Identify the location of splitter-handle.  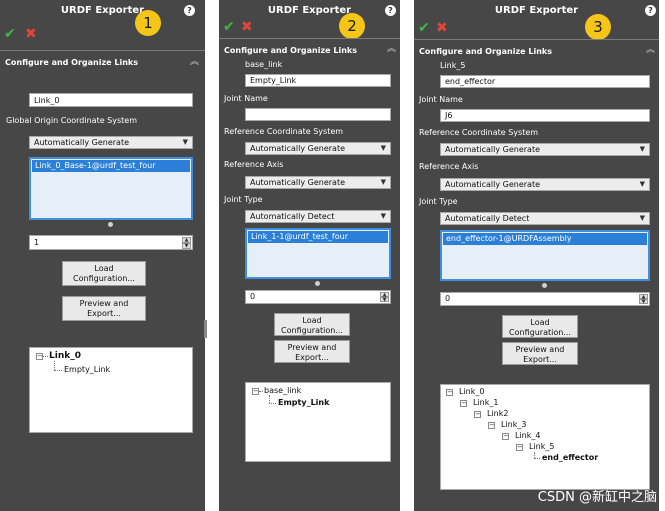
(205, 329).